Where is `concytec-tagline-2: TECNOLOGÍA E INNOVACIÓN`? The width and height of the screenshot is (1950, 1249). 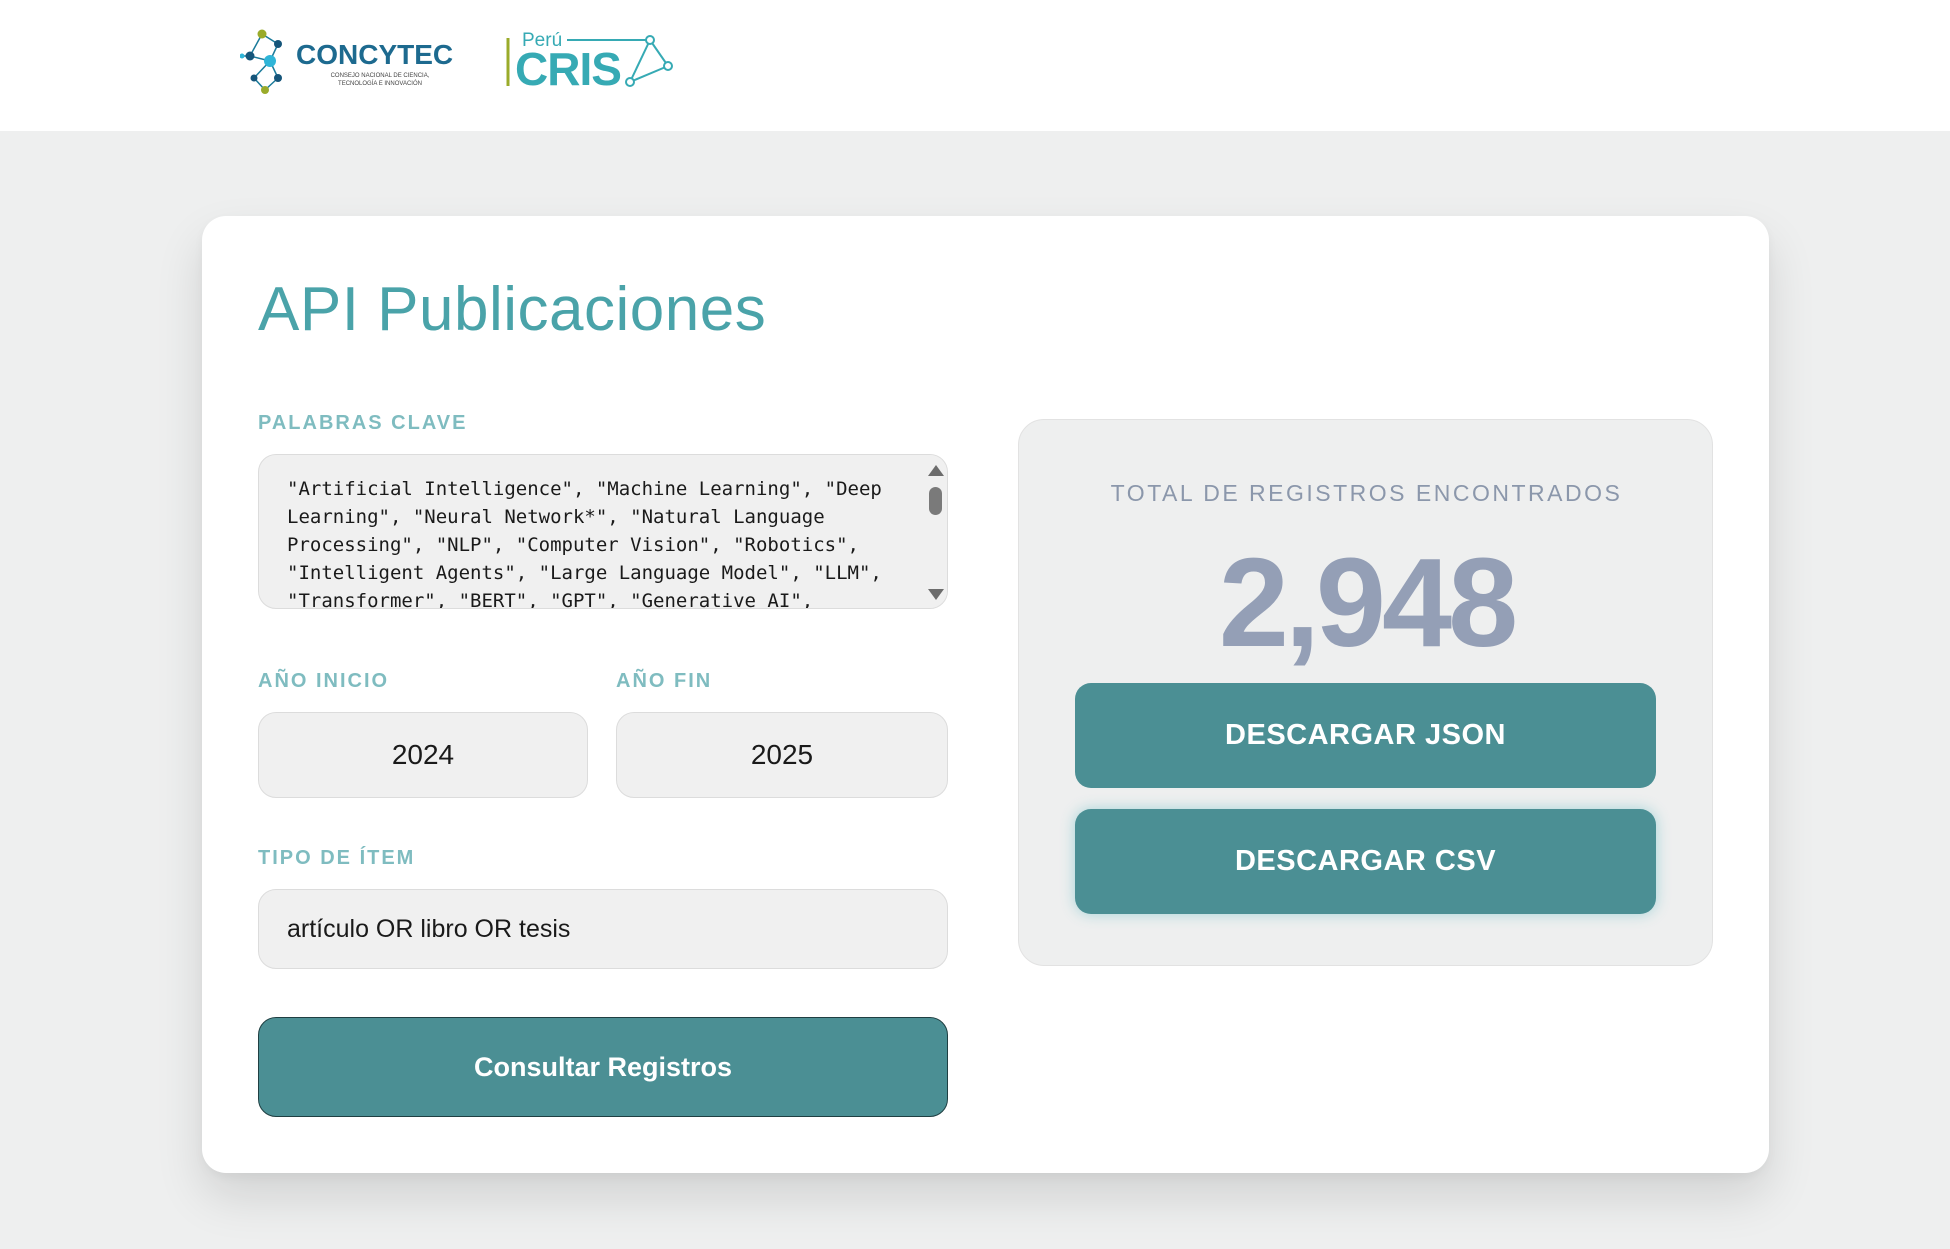
concytec-tagline-2: TECNOLOGÍA E INNOVACIÓN is located at coordinates (380, 83).